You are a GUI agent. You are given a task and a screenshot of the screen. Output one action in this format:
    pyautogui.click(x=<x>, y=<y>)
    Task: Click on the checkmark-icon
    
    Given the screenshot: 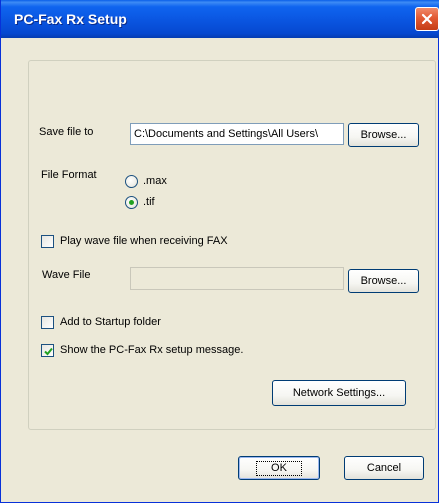 What is the action you would take?
    pyautogui.click(x=48, y=351)
    